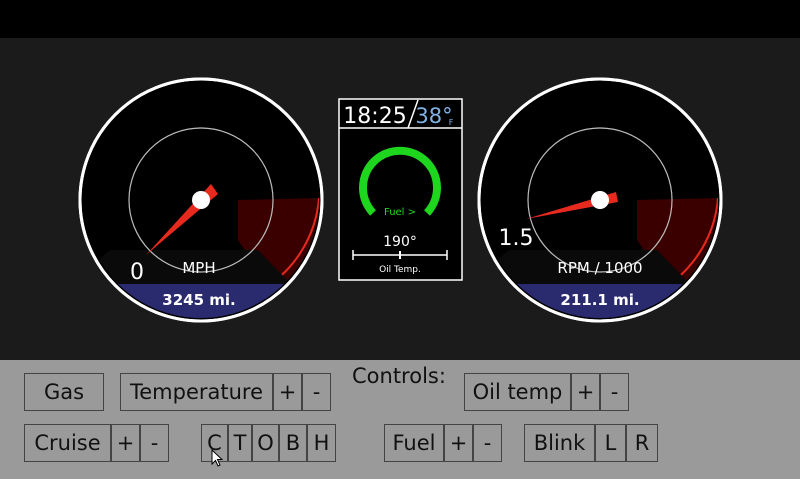 This screenshot has height=479, width=800. I want to click on speed-value: 0, so click(137, 272).